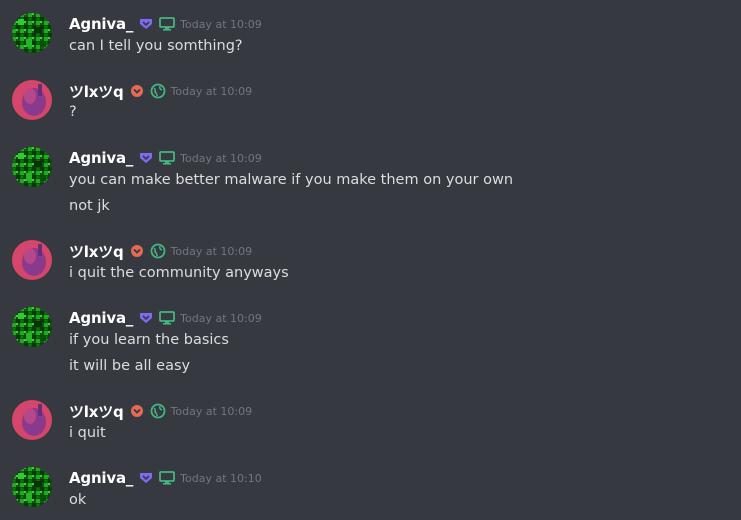  What do you see at coordinates (149, 340) in the screenshot?
I see `message-text: if you learn the basics` at bounding box center [149, 340].